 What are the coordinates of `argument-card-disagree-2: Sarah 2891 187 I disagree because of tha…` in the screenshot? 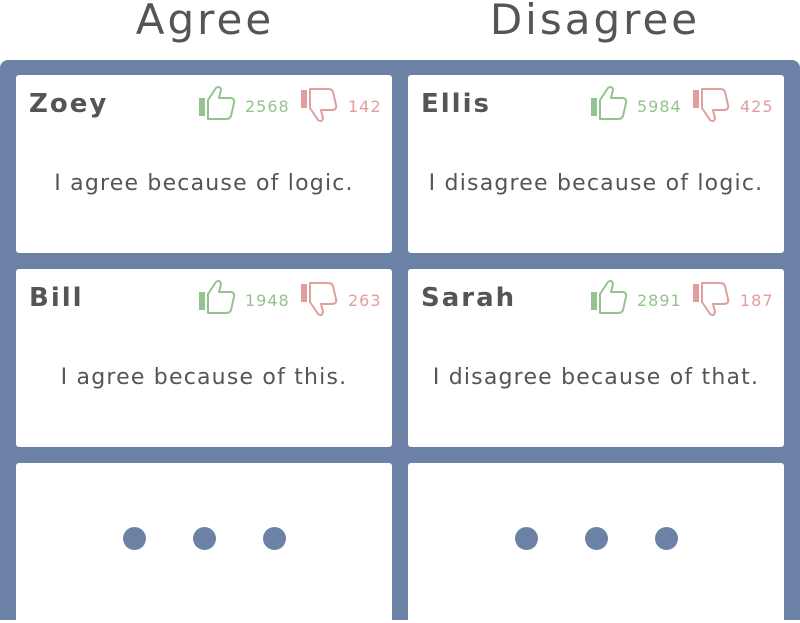 It's located at (596, 358).